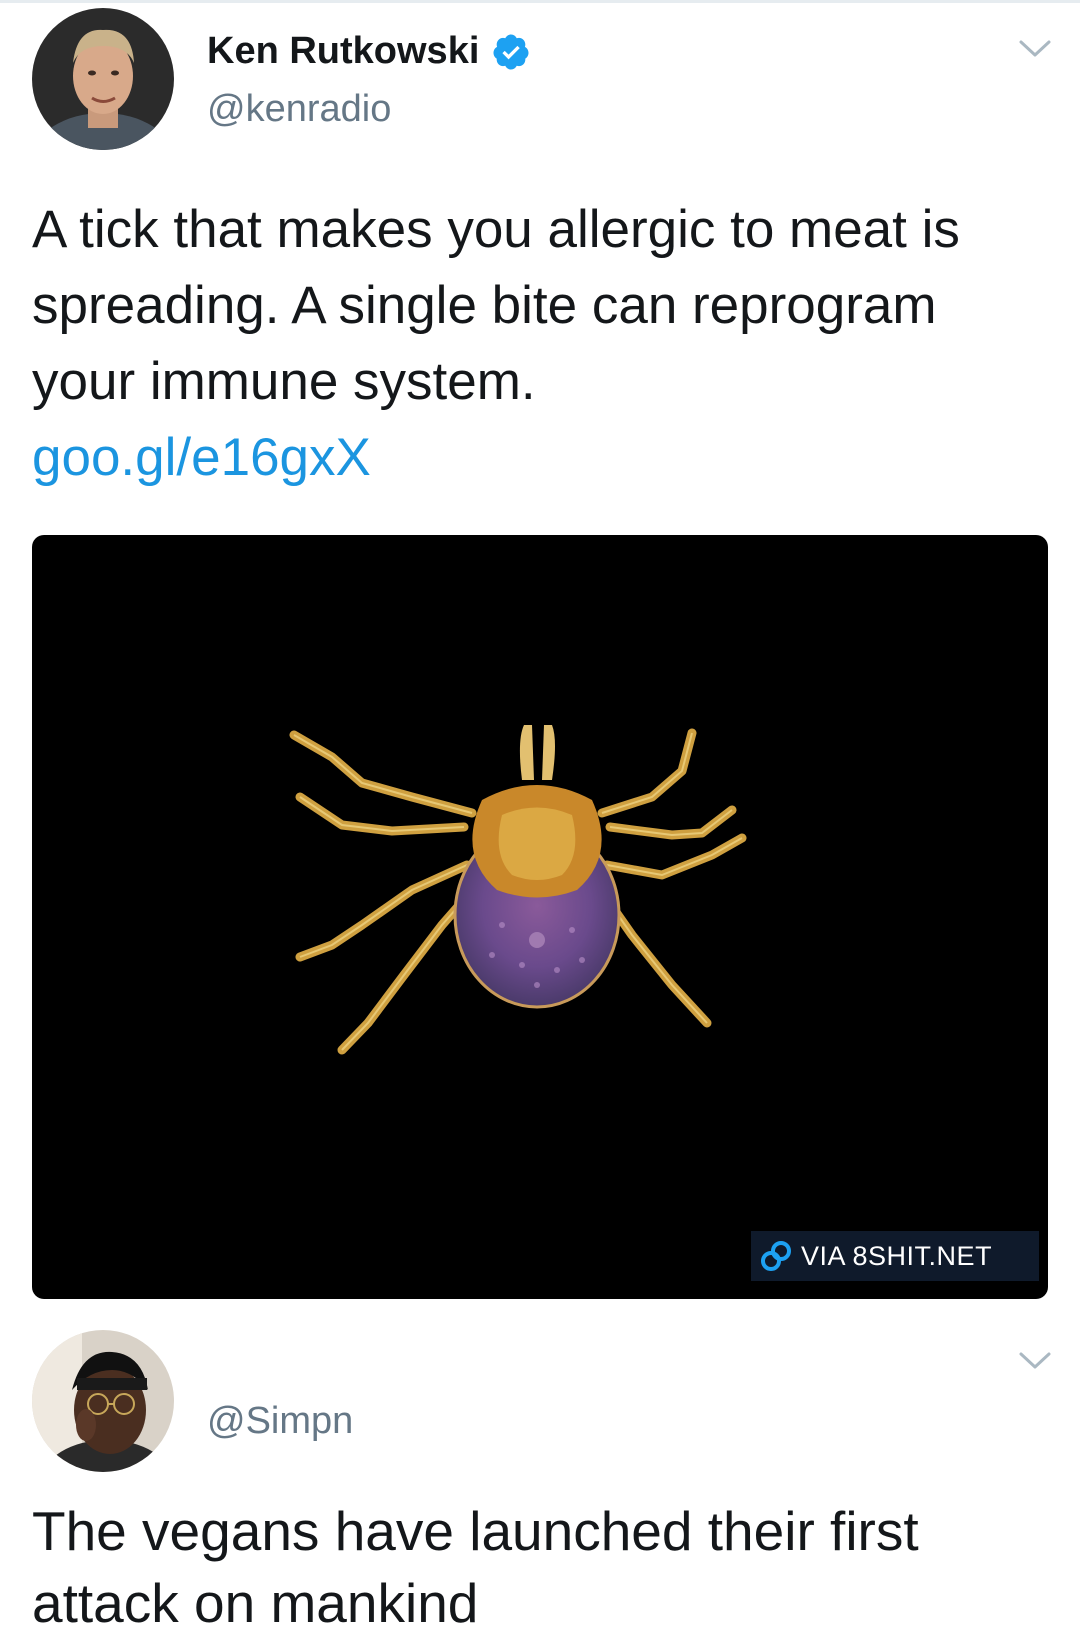 The height and width of the screenshot is (1645, 1080). What do you see at coordinates (511, 51) in the screenshot?
I see `verified-badge-icon` at bounding box center [511, 51].